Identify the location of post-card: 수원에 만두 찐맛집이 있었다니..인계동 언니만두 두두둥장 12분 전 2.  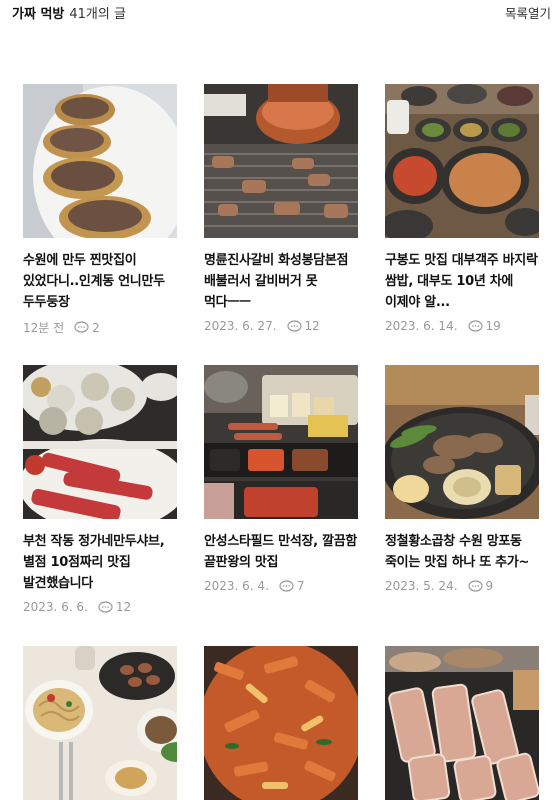
(101, 210).